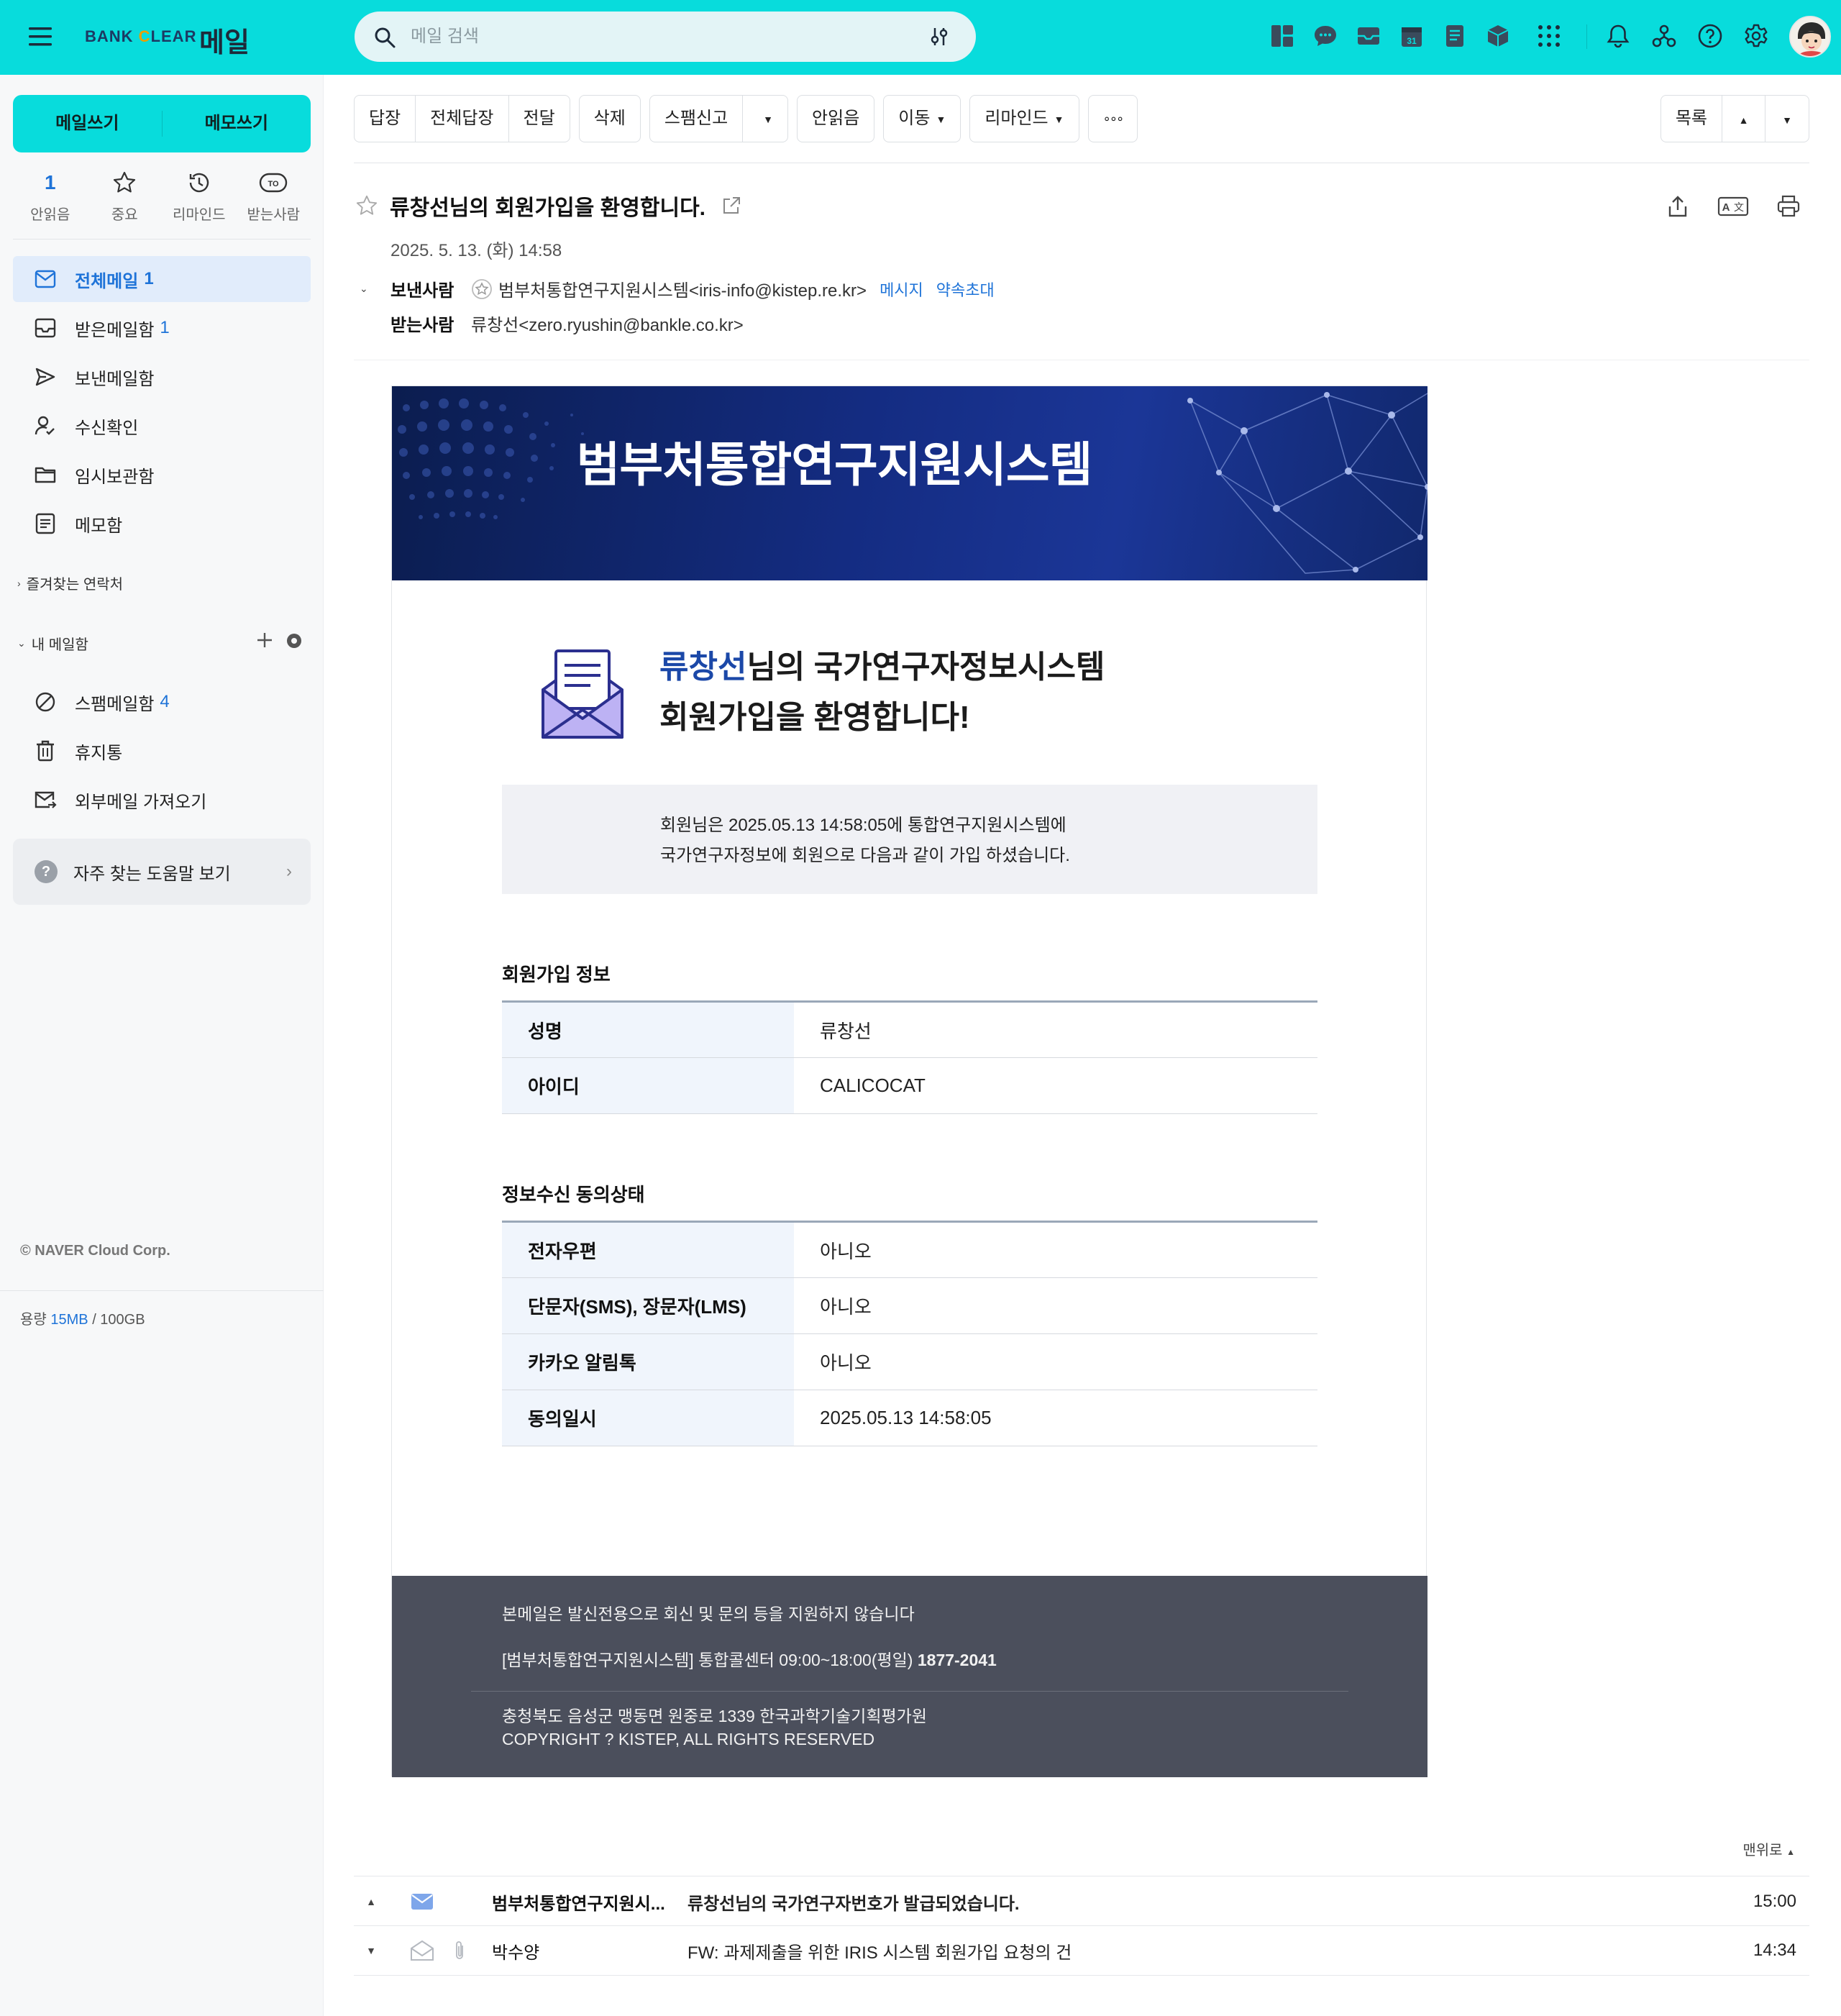 Image resolution: width=1841 pixels, height=2016 pixels. I want to click on help-faq-button: ? 자주 찾는 도움말 보기 ›, so click(162, 872).